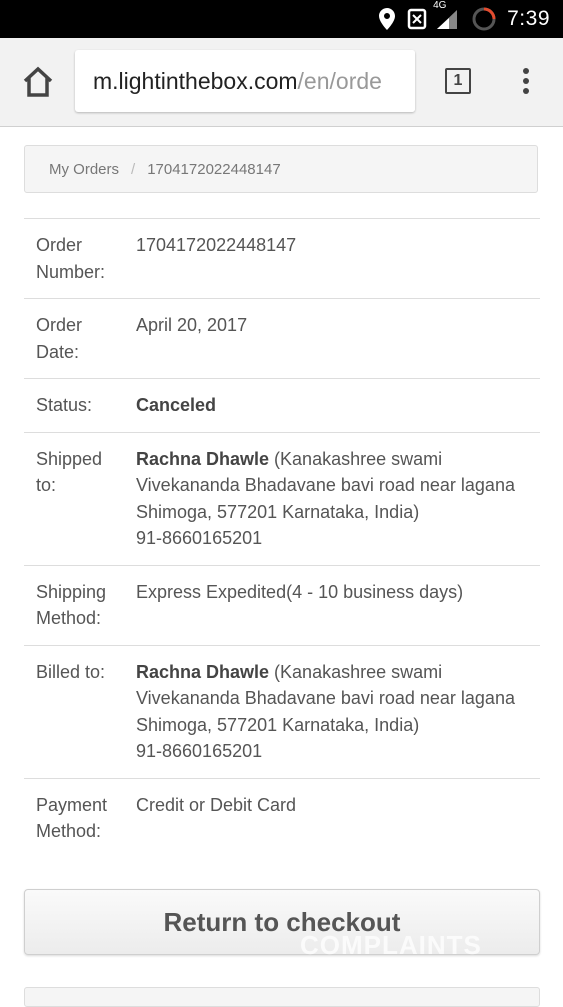 Image resolution: width=563 pixels, height=1007 pixels. What do you see at coordinates (199, 751) in the screenshot?
I see `billing-phone: 91-8660165201` at bounding box center [199, 751].